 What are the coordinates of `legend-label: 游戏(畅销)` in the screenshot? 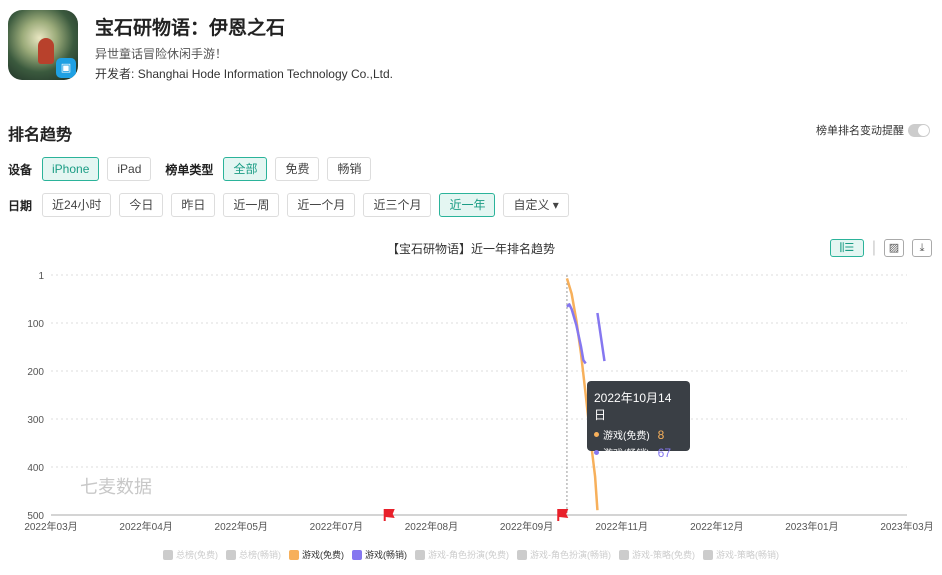 It's located at (386, 555).